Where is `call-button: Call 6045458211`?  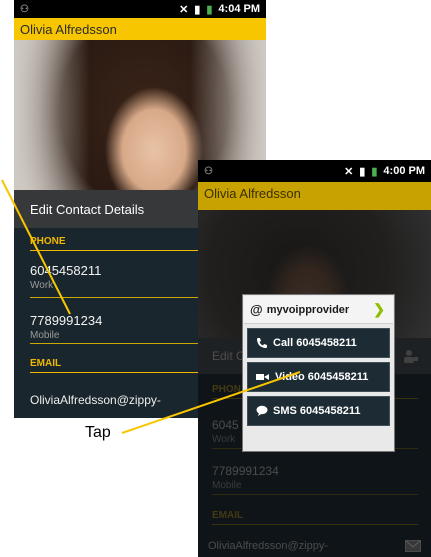
call-button: Call 6045458211 is located at coordinates (318, 343).